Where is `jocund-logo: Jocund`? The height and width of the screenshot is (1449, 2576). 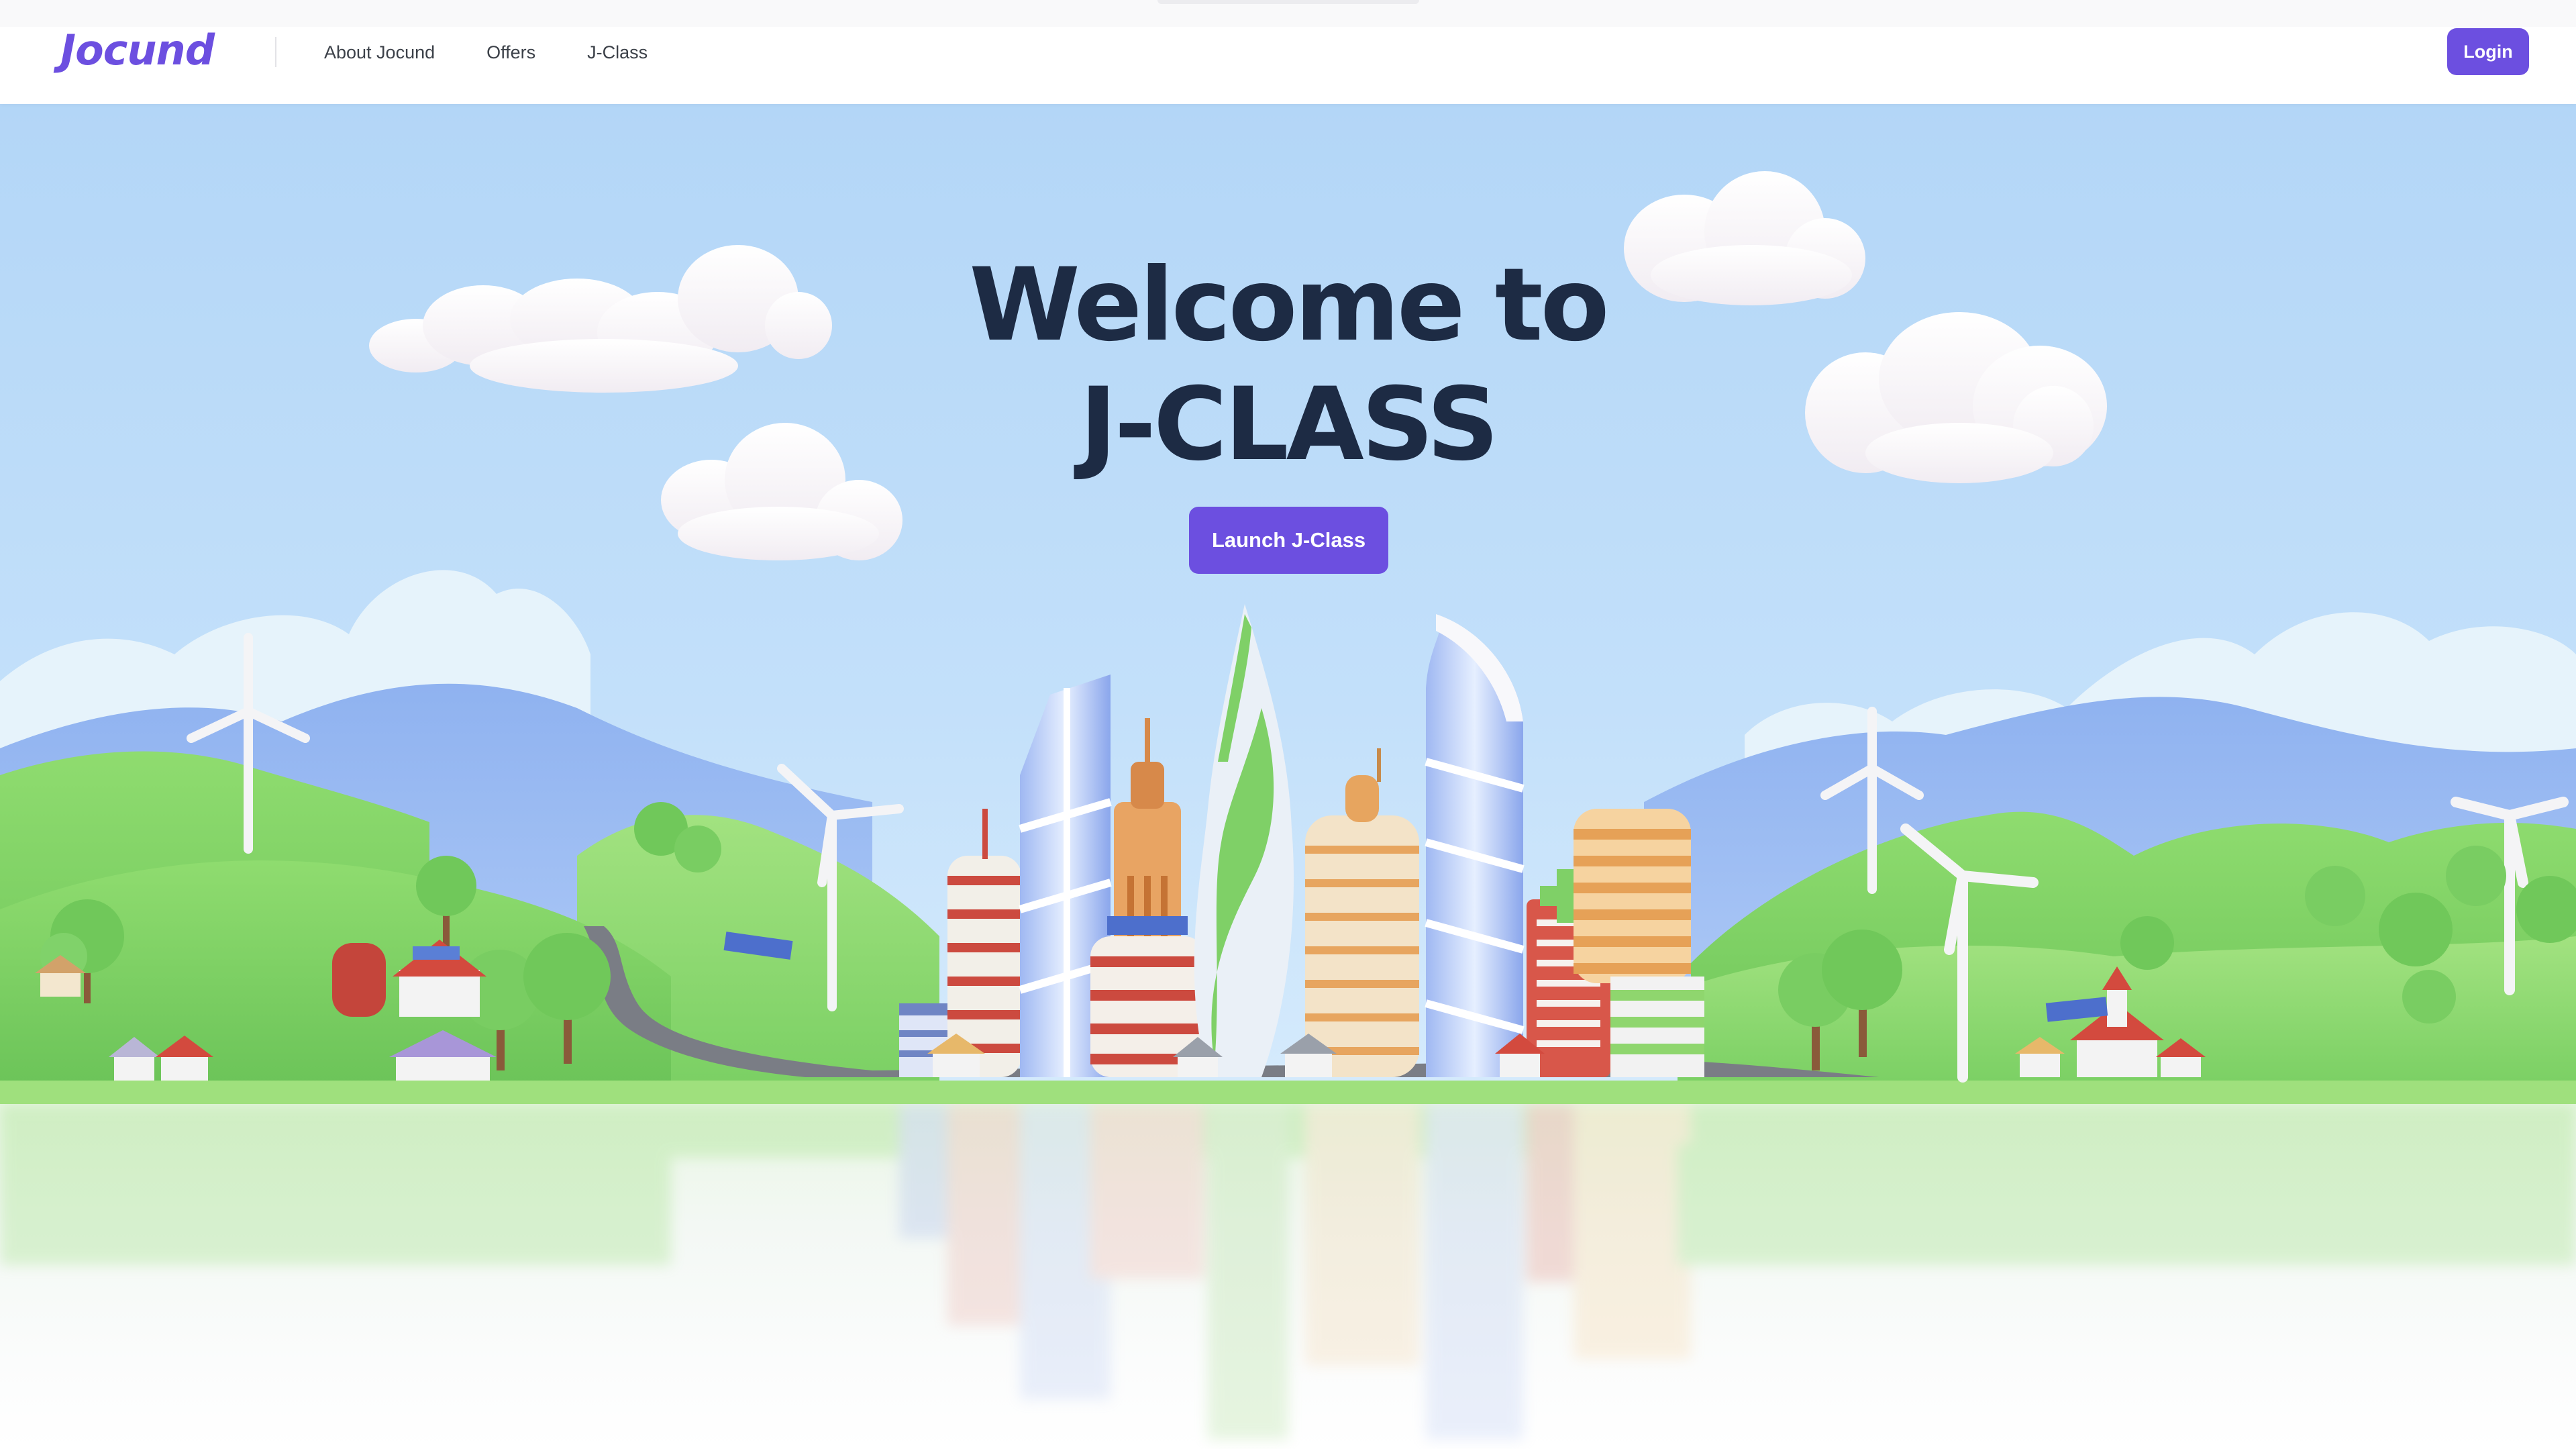
jocund-logo: Jocund is located at coordinates (137, 50).